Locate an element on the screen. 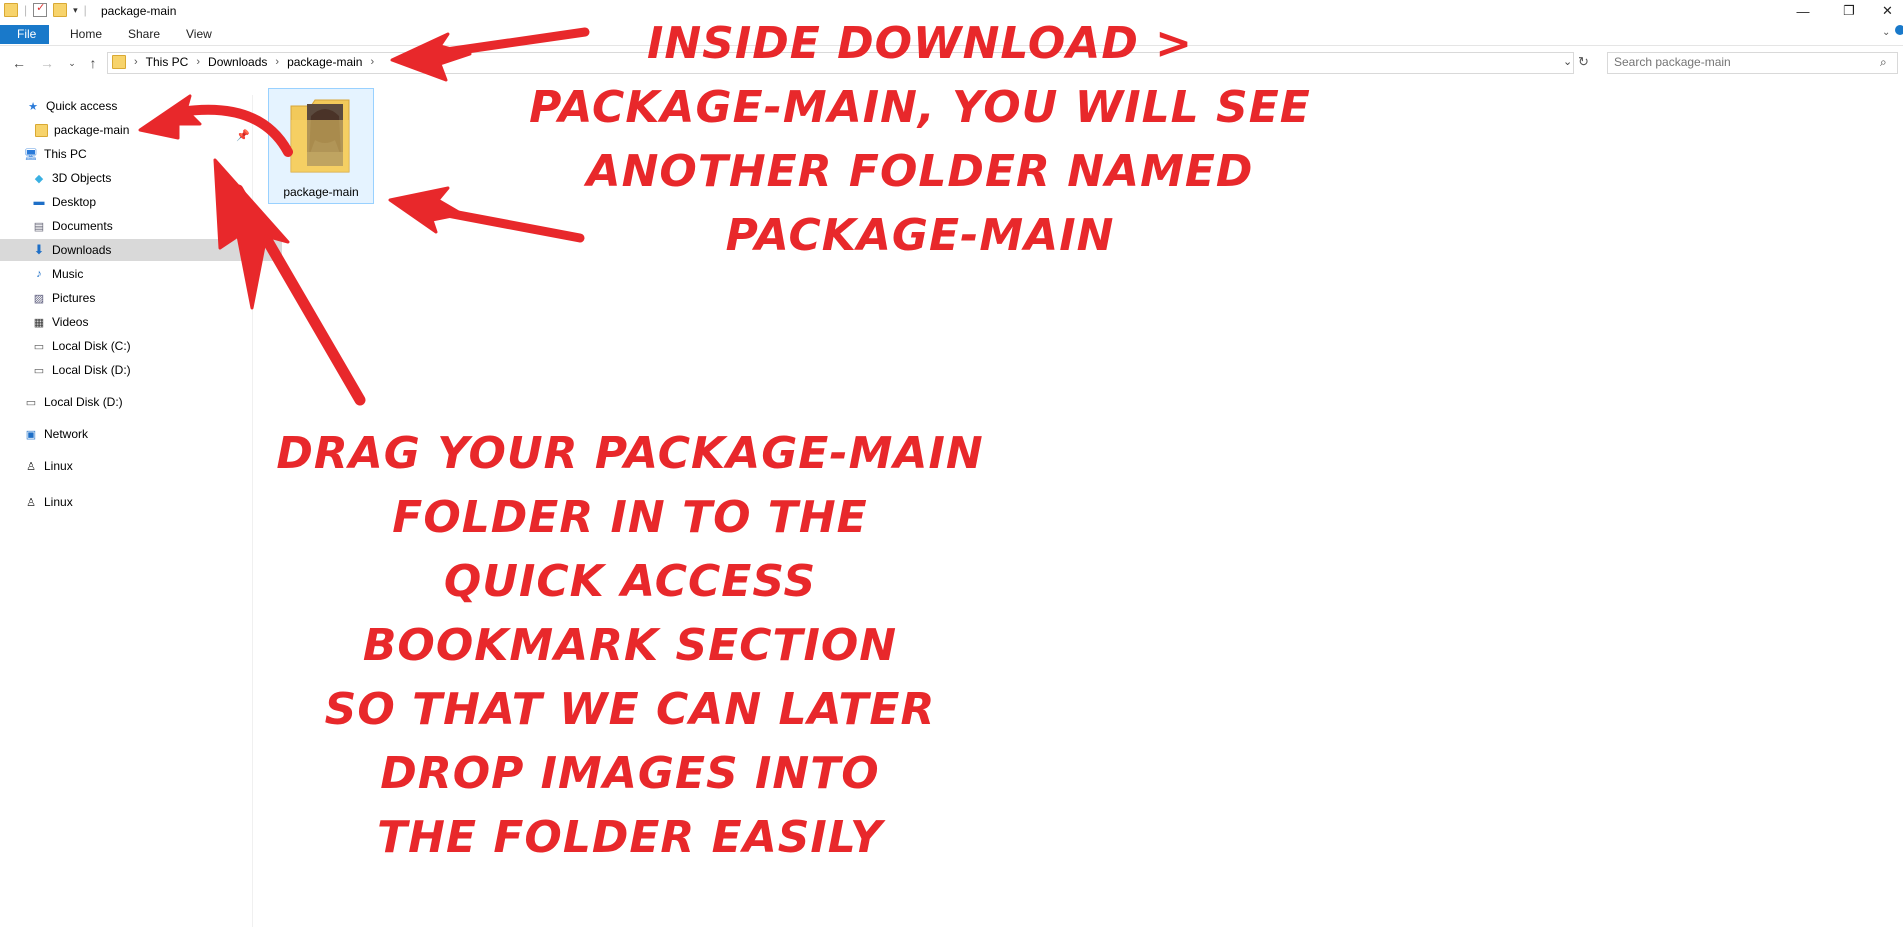 This screenshot has width=1903, height=927. annotation-line: folder in to the is located at coordinates (630, 517).